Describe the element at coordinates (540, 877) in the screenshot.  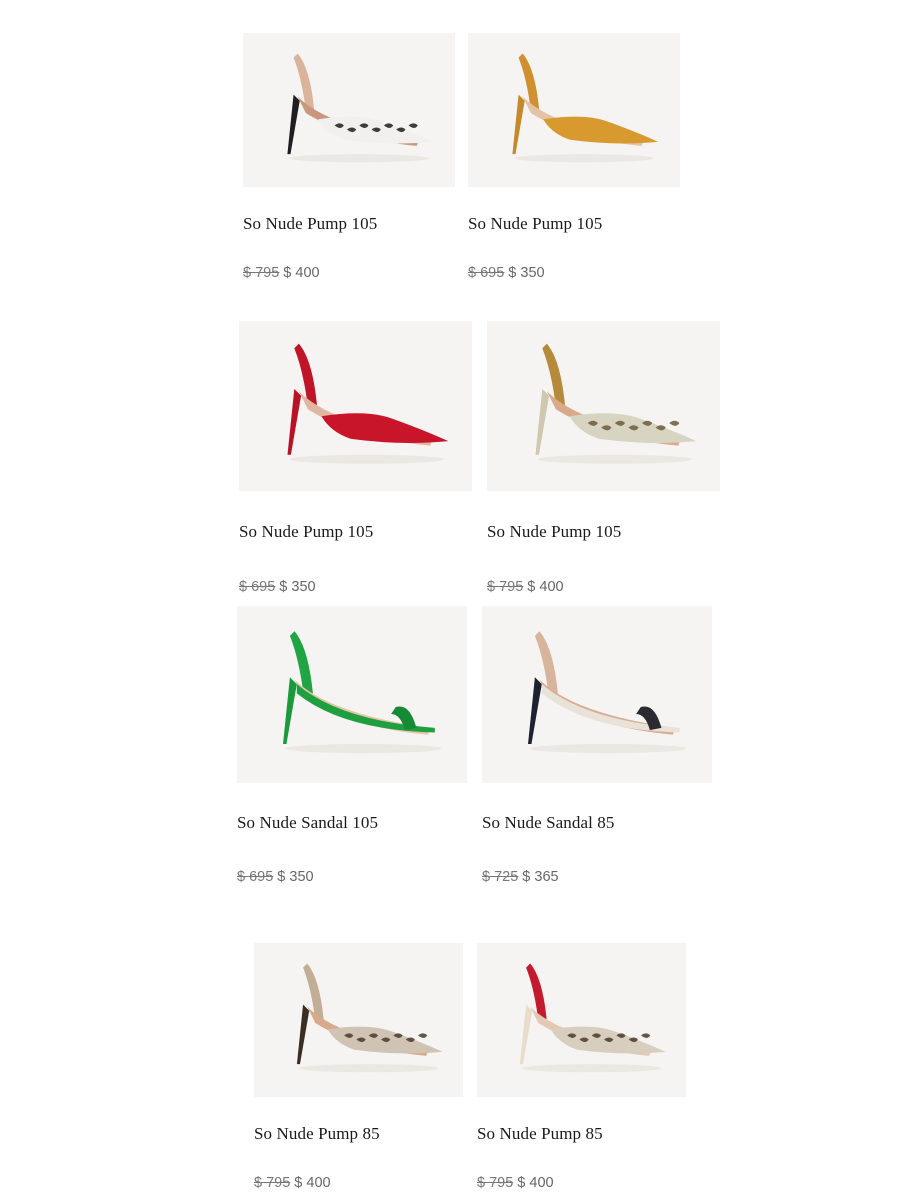
I see `price-sale: $ 365` at that location.